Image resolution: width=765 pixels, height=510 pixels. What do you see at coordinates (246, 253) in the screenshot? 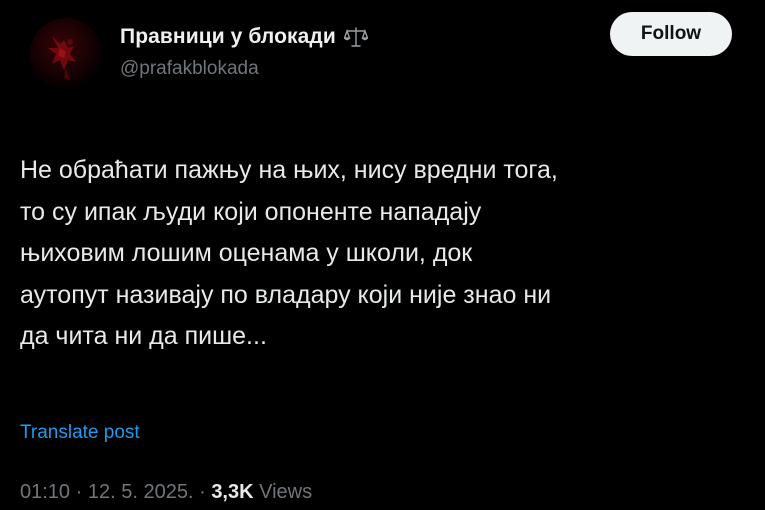
I see `tweet-text-line: њиховим лошим оценама у школи, док` at bounding box center [246, 253].